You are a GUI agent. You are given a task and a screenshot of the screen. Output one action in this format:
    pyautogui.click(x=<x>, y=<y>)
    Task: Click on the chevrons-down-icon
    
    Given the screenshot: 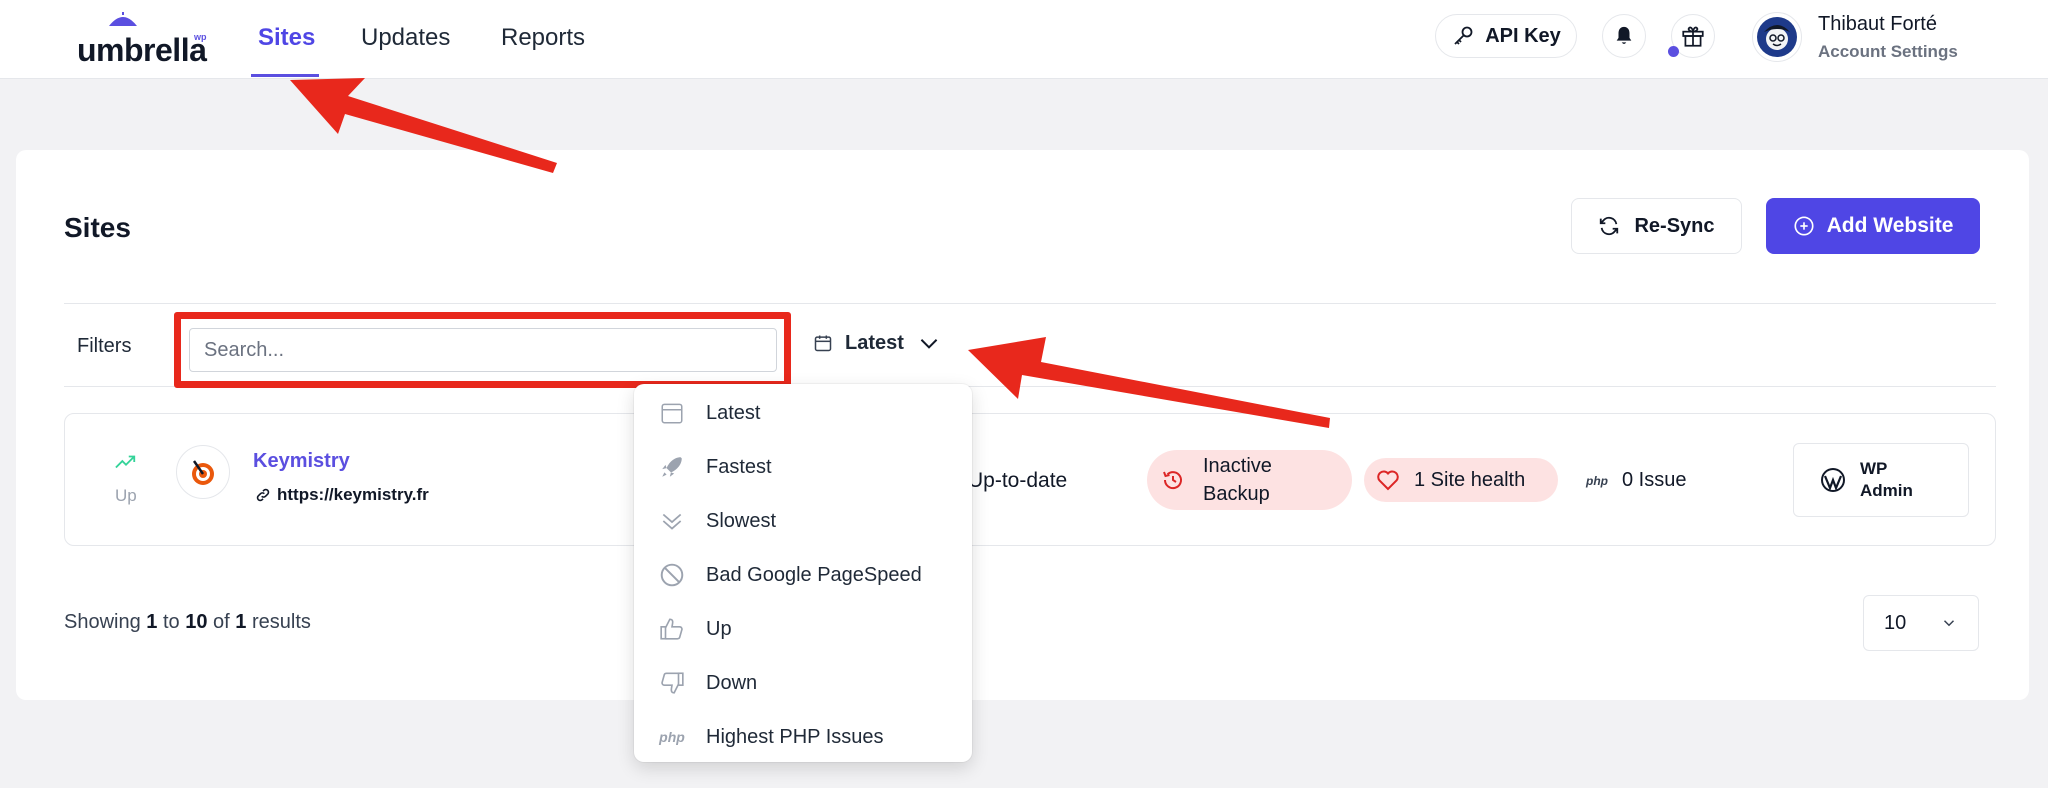 What is the action you would take?
    pyautogui.click(x=672, y=521)
    